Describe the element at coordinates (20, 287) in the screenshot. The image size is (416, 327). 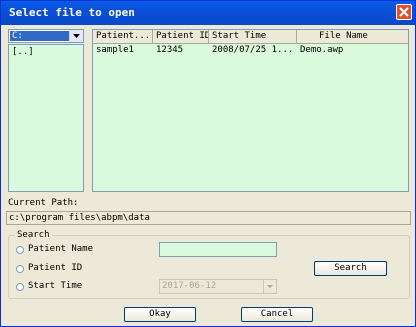
I see `radio-start-time` at that location.